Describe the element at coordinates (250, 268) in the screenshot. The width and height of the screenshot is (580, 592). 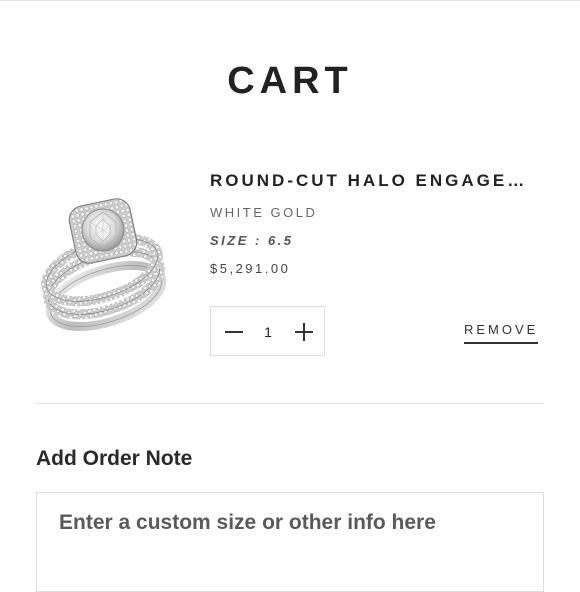
I see `product-price: $5,291.00` at that location.